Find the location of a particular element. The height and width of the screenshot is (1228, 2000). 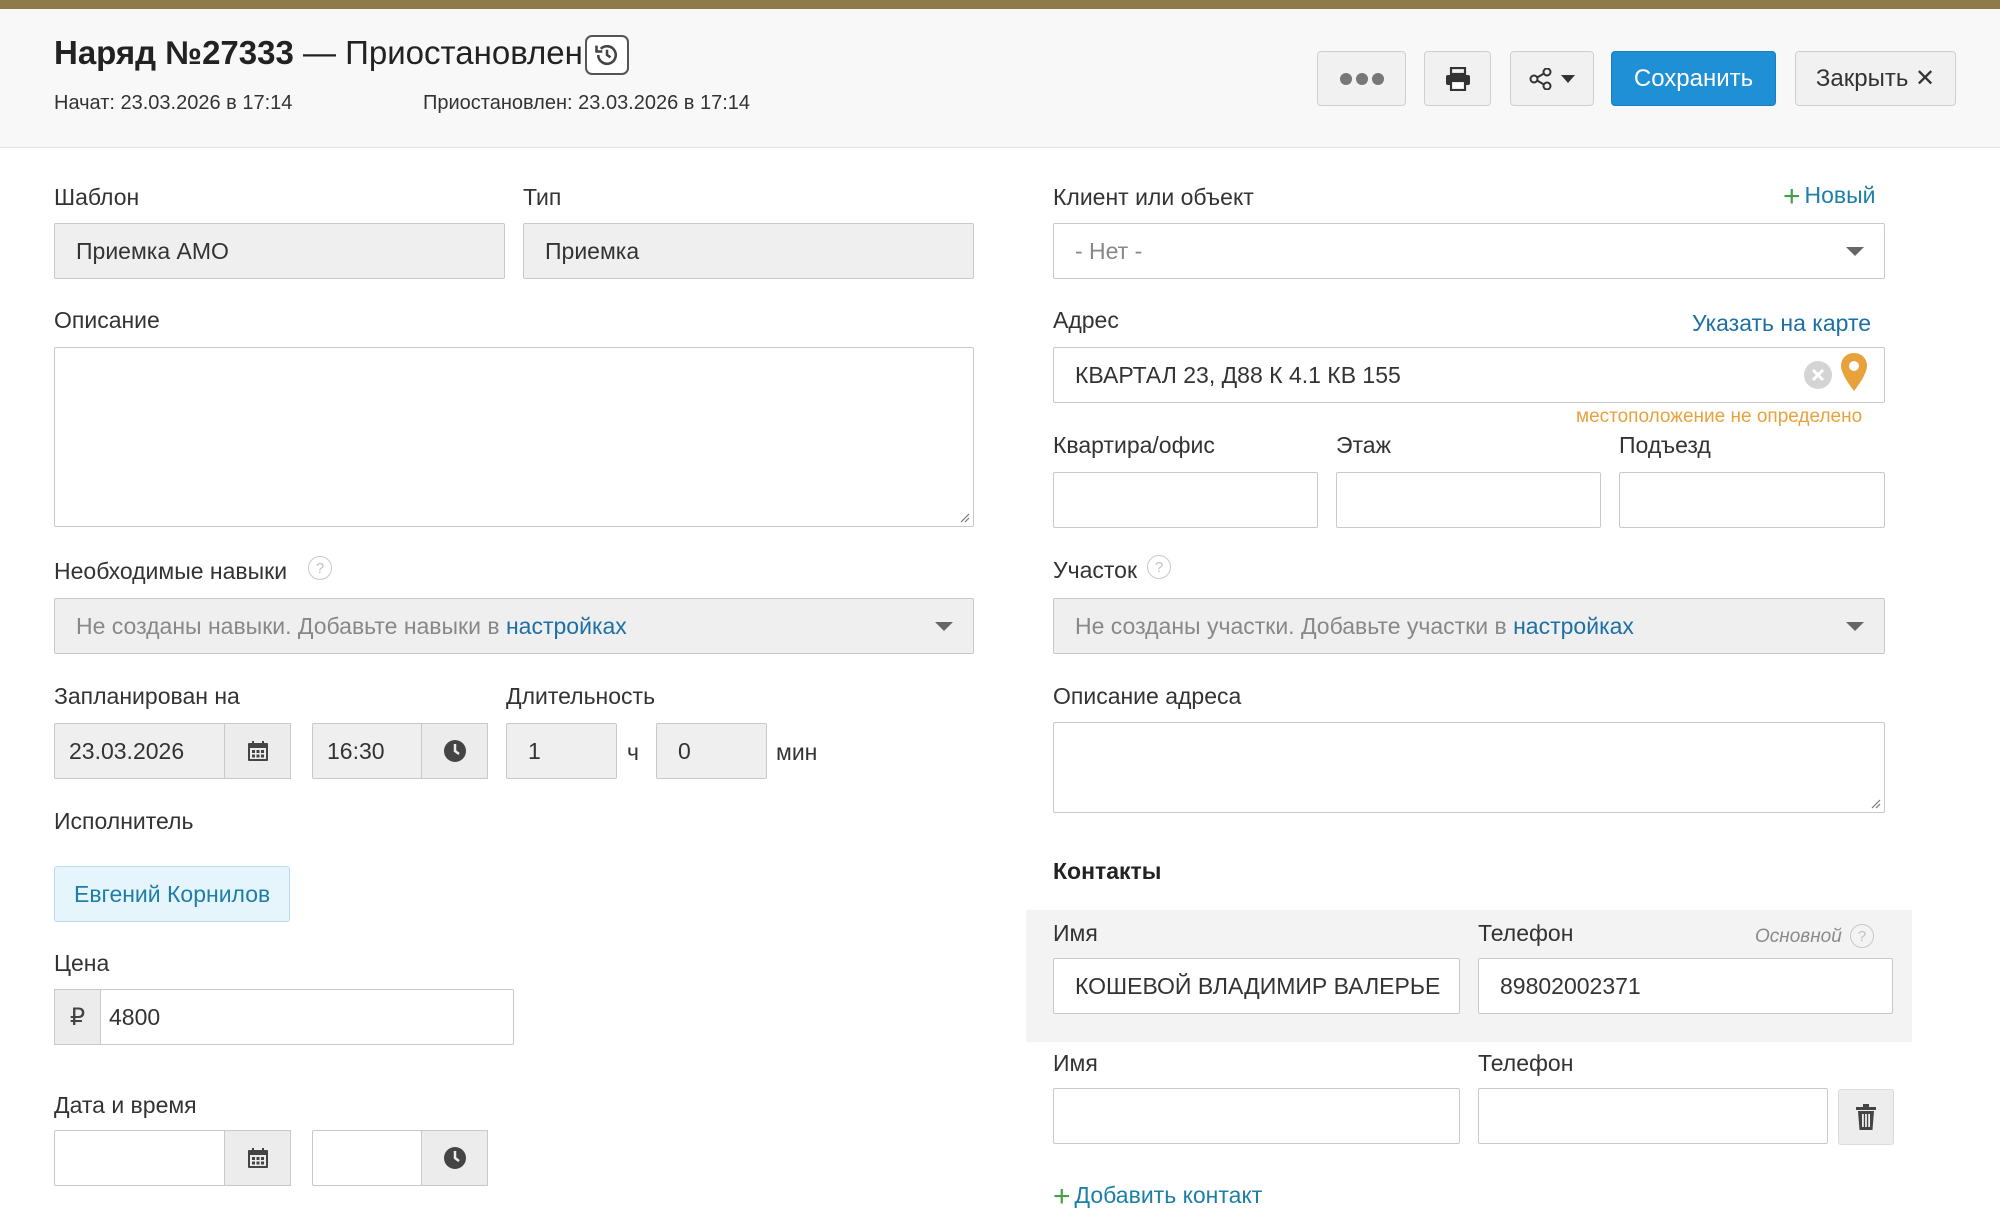

location-warning: местоположение не определено is located at coordinates (1719, 416).